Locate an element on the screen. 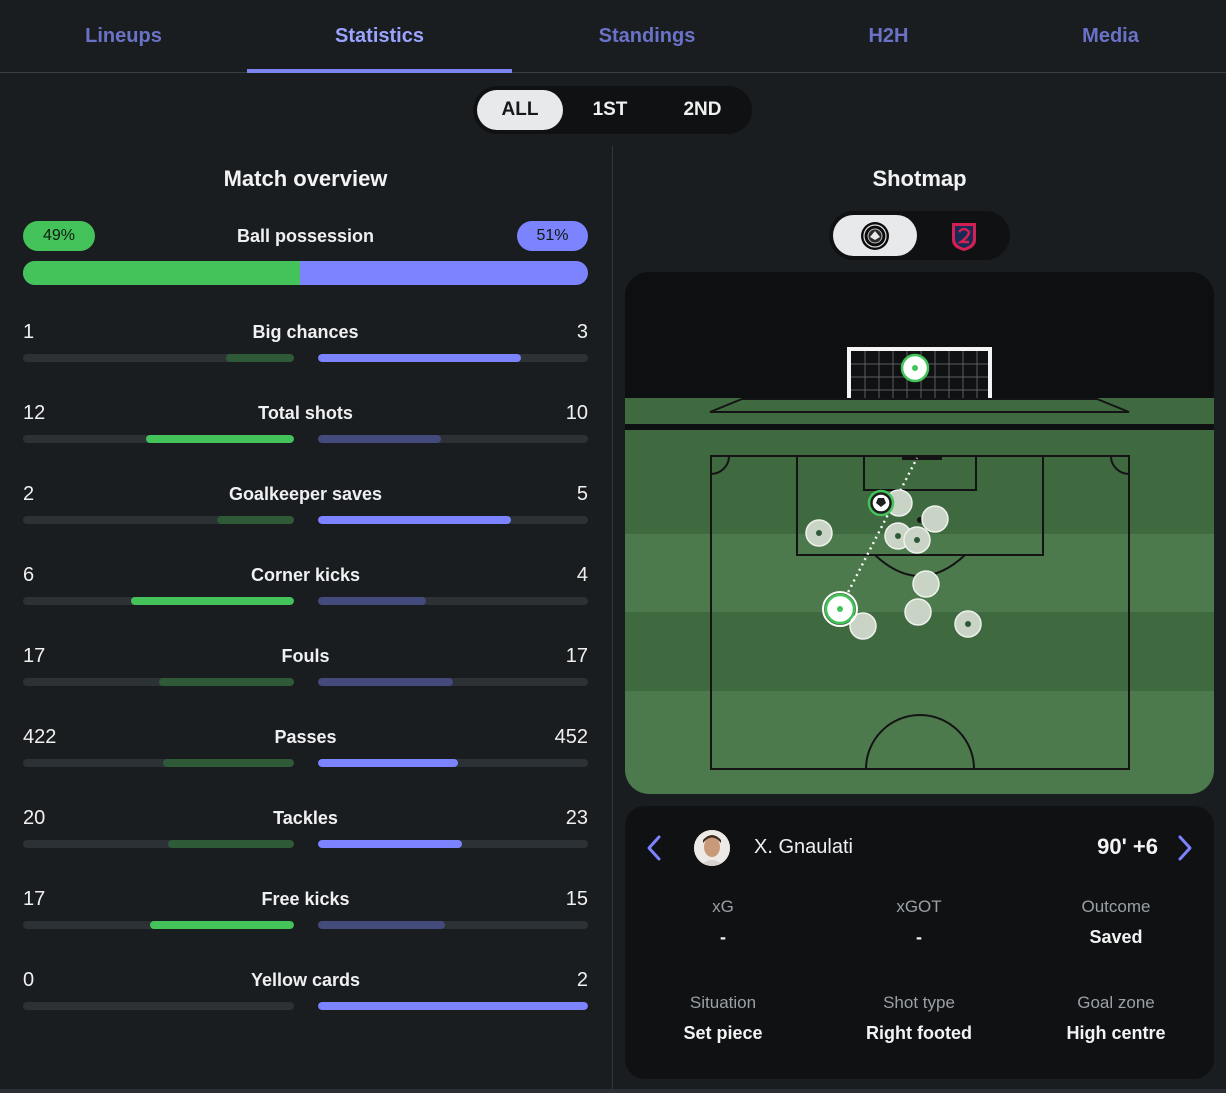 This screenshot has height=1093, width=1226. home-team-button is located at coordinates (875, 235).